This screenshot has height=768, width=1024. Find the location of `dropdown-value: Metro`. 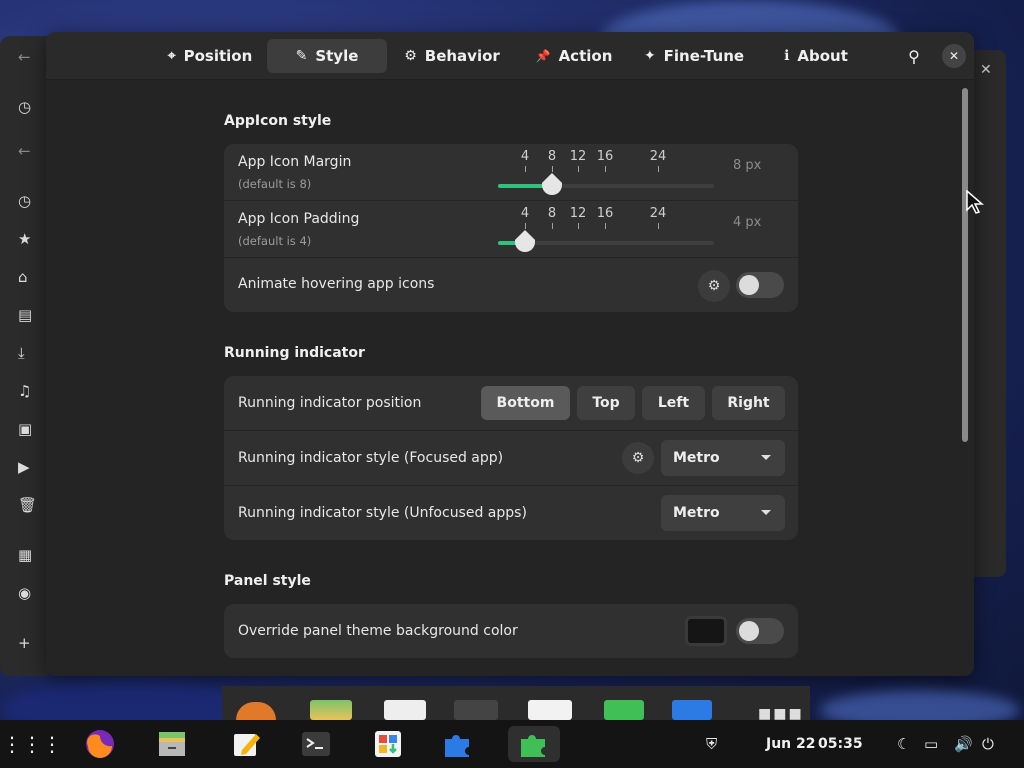

dropdown-value: Metro is located at coordinates (696, 513).